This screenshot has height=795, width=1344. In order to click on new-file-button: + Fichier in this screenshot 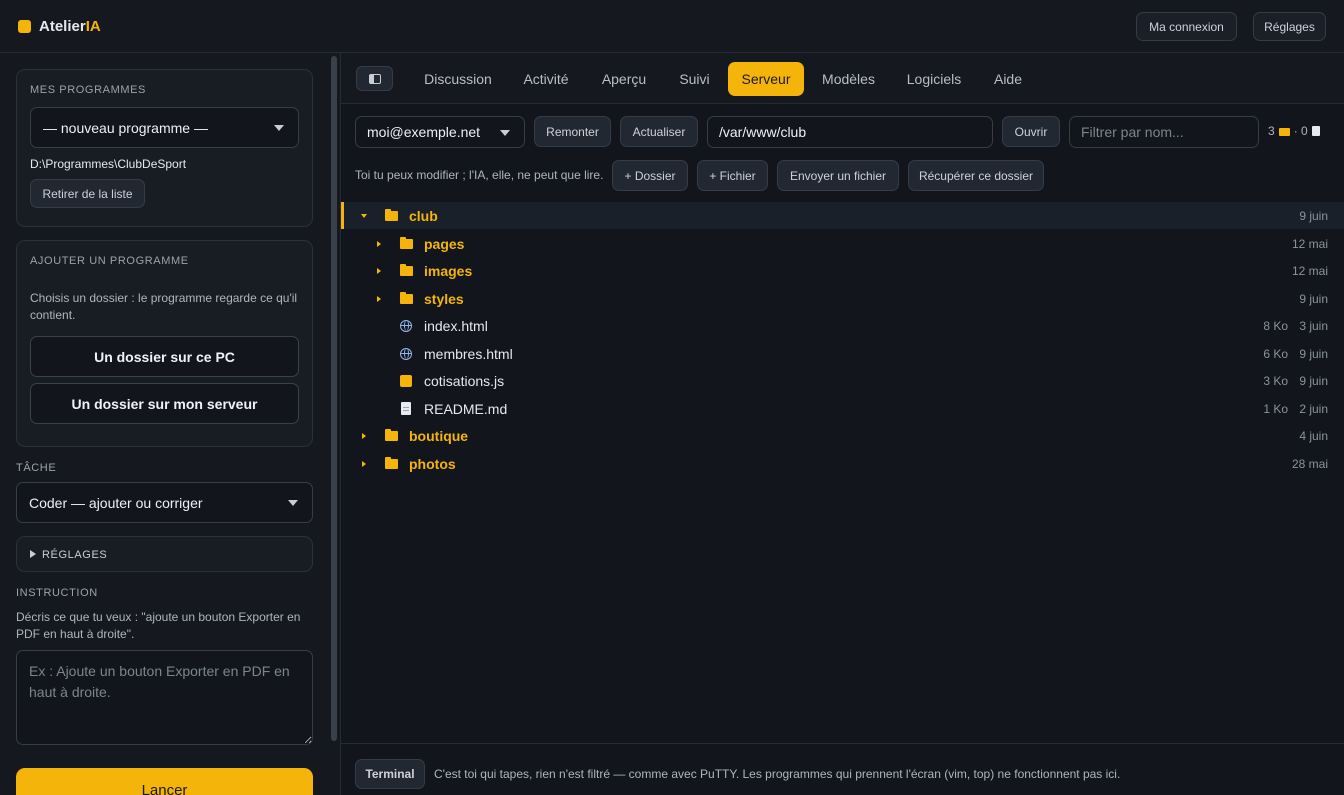, I will do `click(732, 175)`.